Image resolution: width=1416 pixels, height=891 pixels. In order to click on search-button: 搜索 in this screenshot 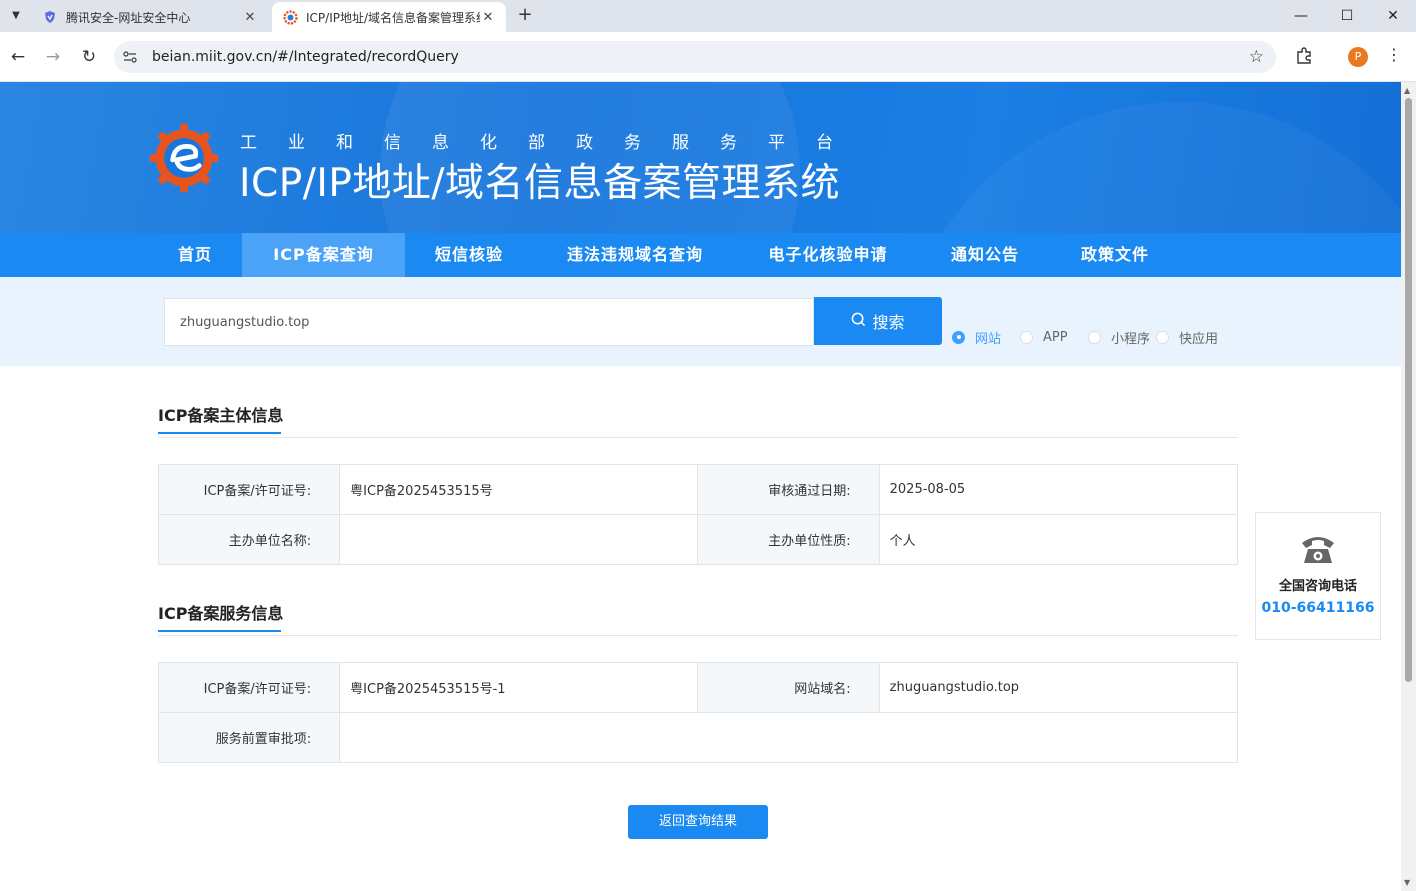, I will do `click(878, 321)`.